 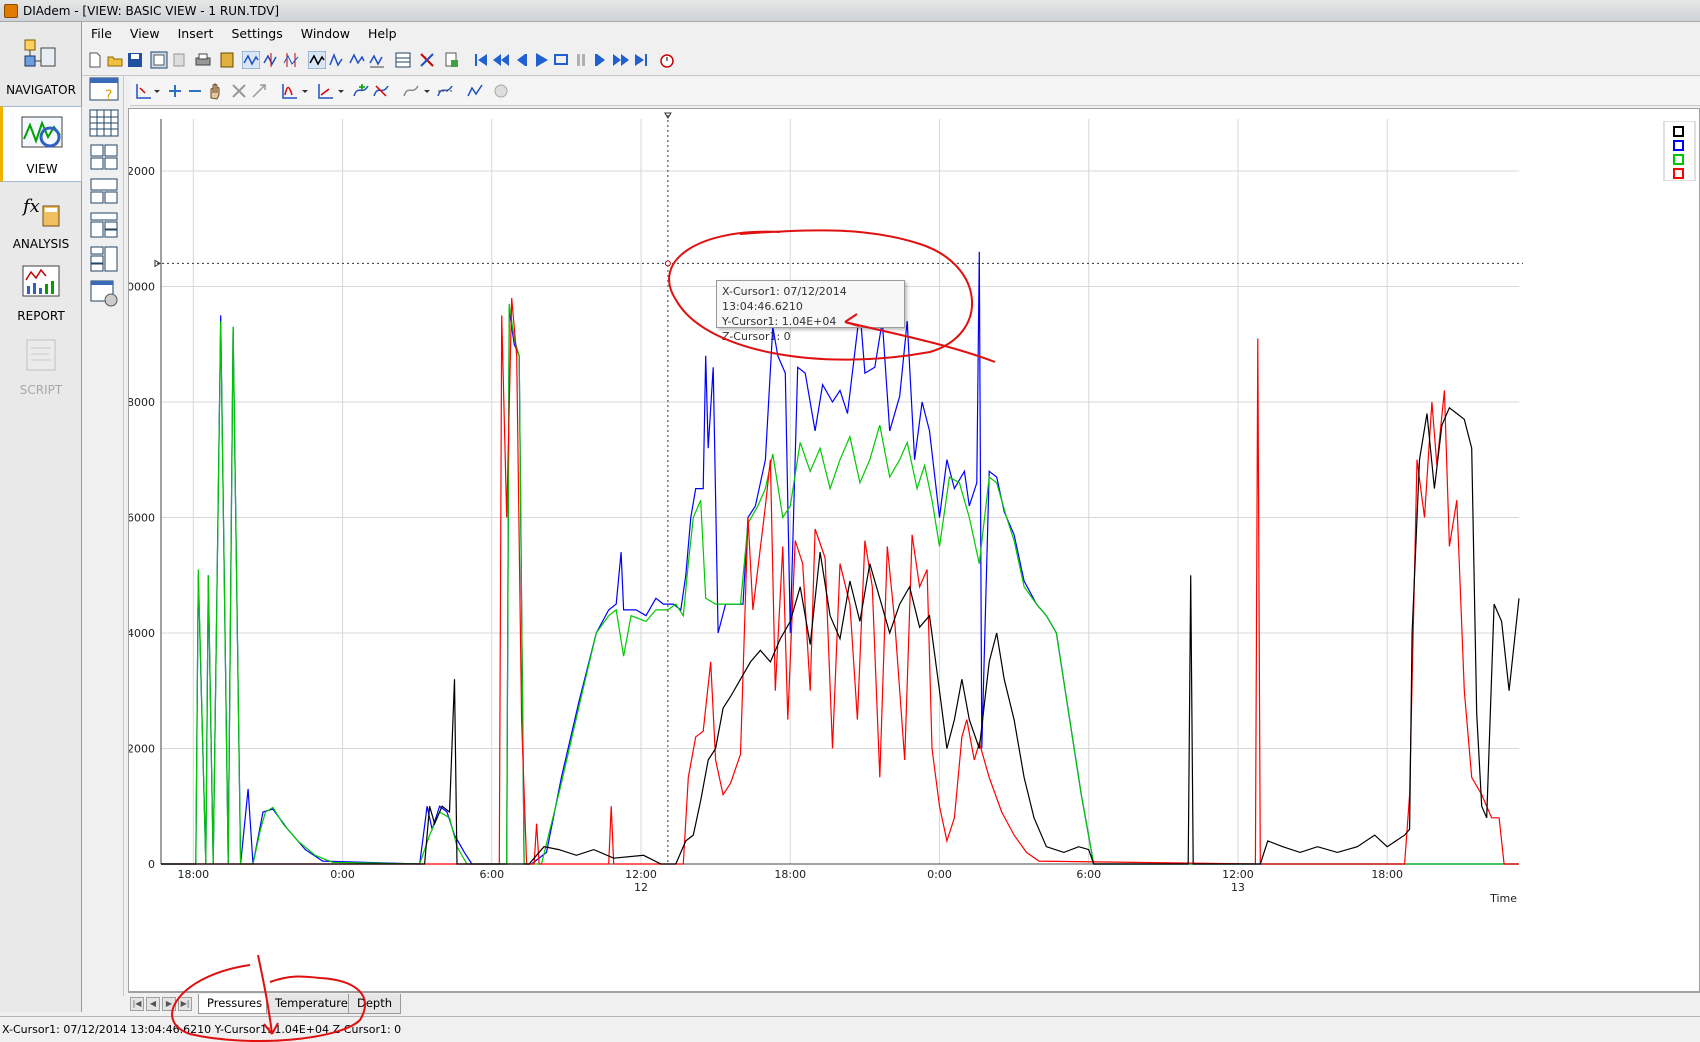 I want to click on legend-swatch-red, so click(x=1678, y=173).